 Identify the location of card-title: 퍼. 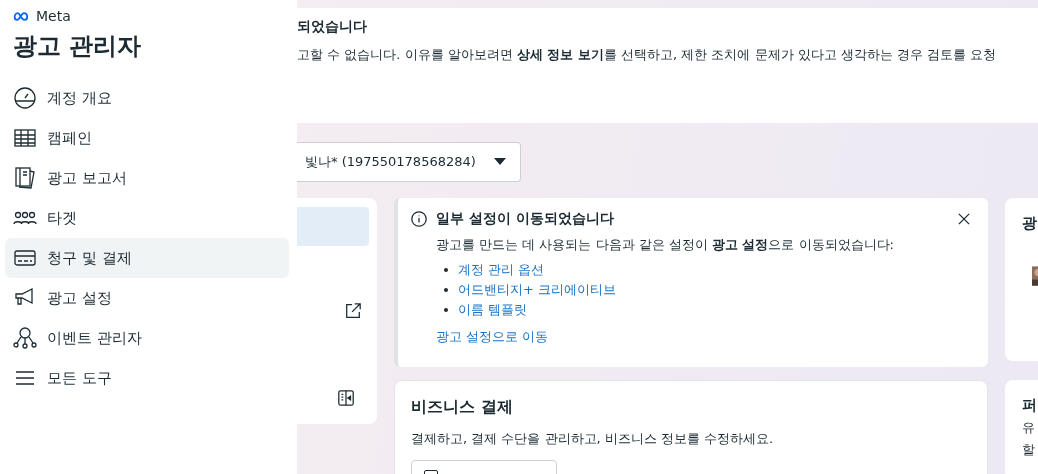
(1030, 405).